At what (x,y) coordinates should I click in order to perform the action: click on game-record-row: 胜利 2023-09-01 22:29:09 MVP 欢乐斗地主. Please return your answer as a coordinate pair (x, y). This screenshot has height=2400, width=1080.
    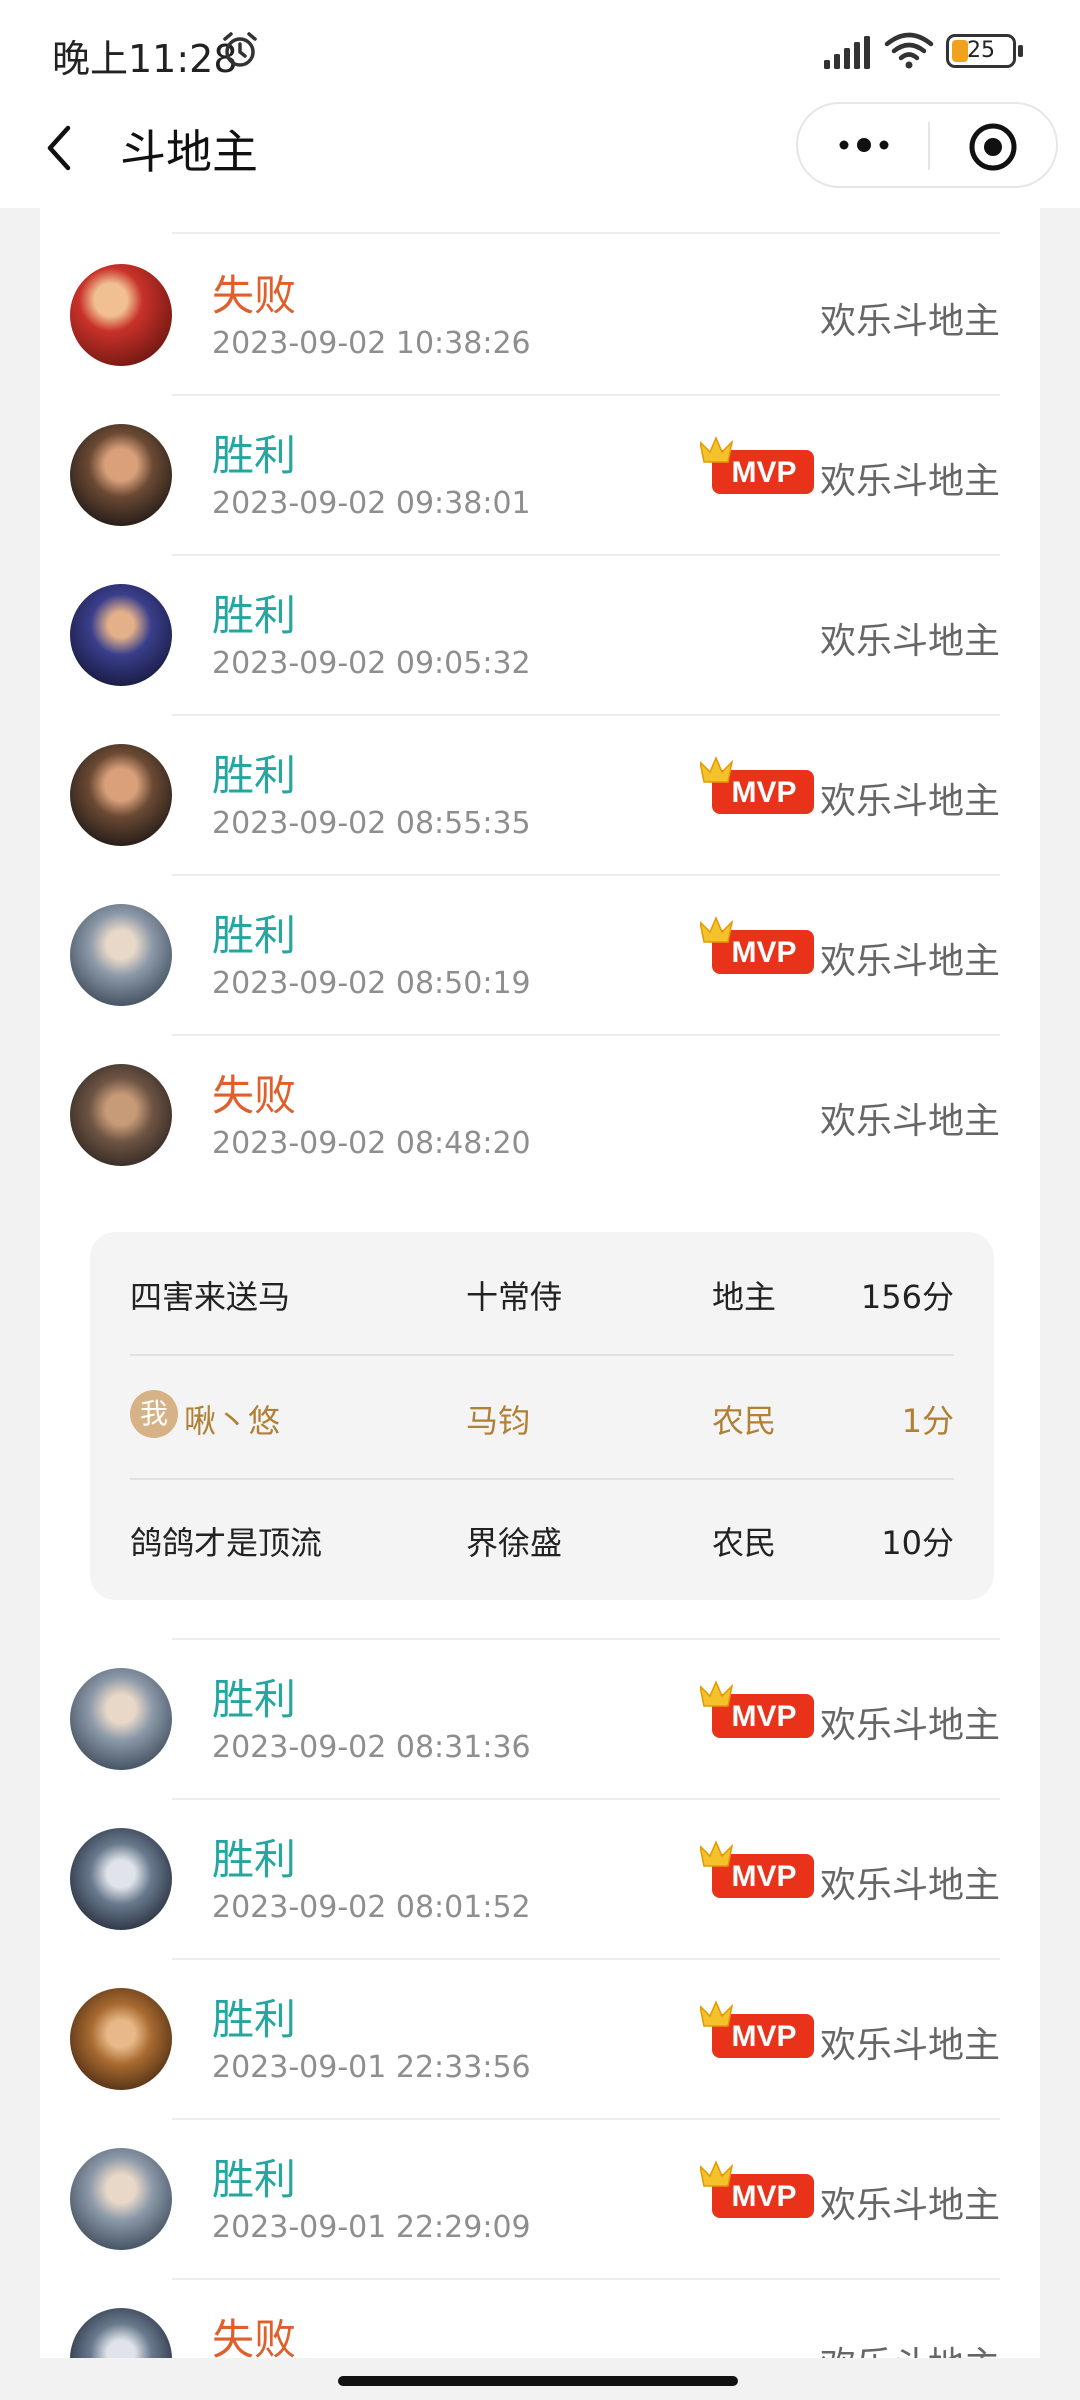
    Looking at the image, I should click on (540, 2198).